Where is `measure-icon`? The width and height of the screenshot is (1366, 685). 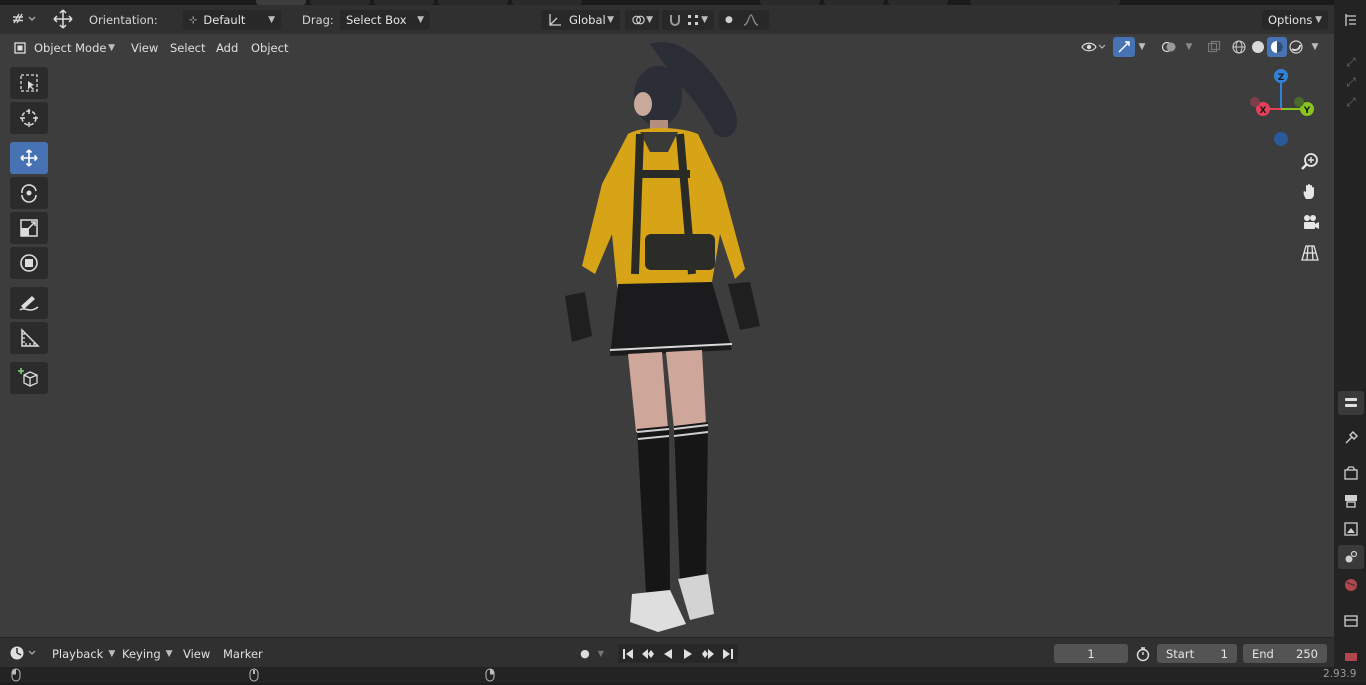 measure-icon is located at coordinates (29, 338).